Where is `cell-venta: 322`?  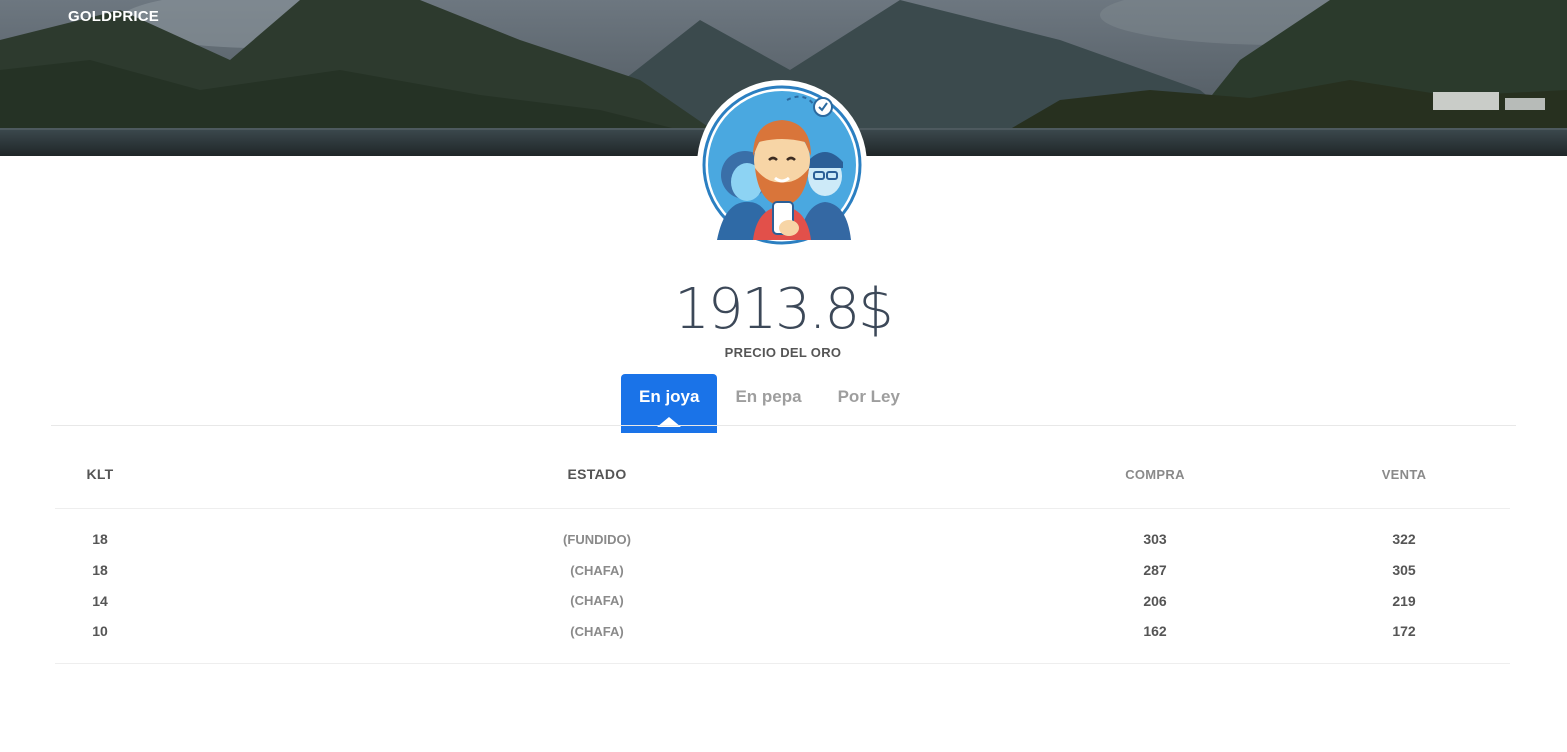 cell-venta: 322 is located at coordinates (1404, 539).